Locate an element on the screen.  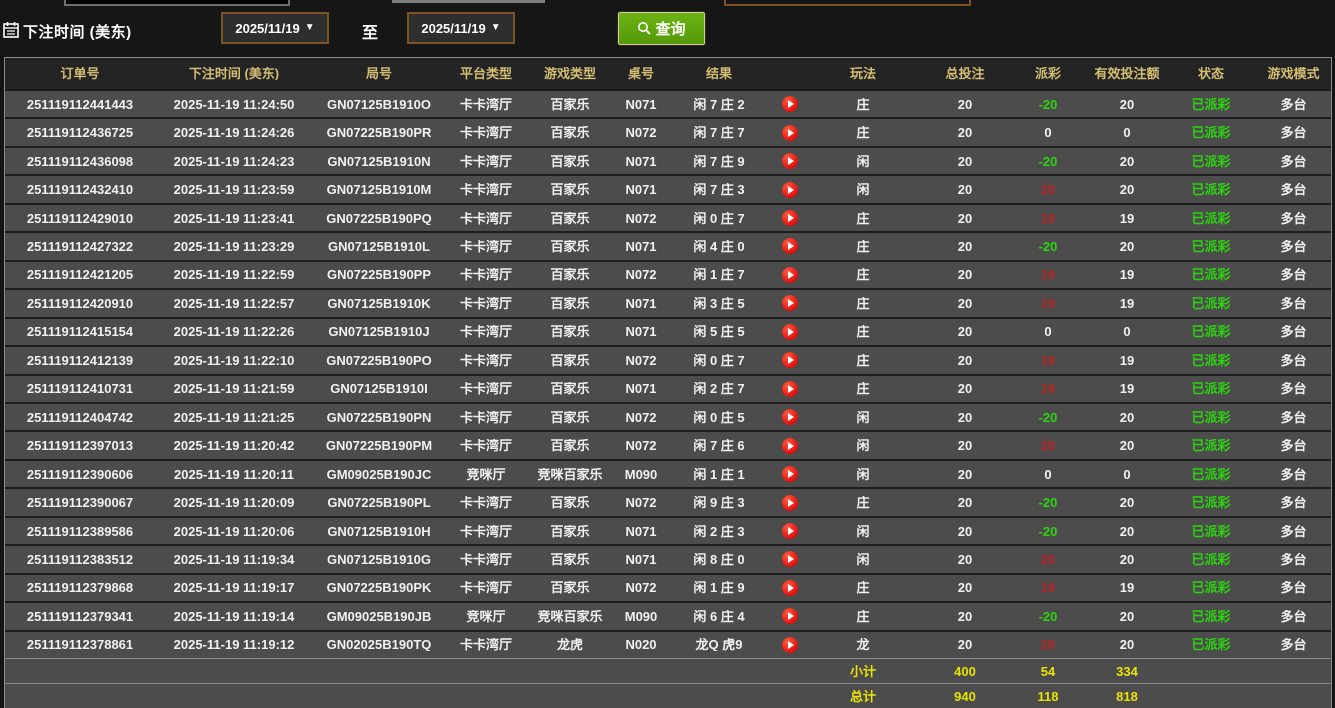
cell-bet-time: 2025-11-19 11:24:50 is located at coordinates (234, 104).